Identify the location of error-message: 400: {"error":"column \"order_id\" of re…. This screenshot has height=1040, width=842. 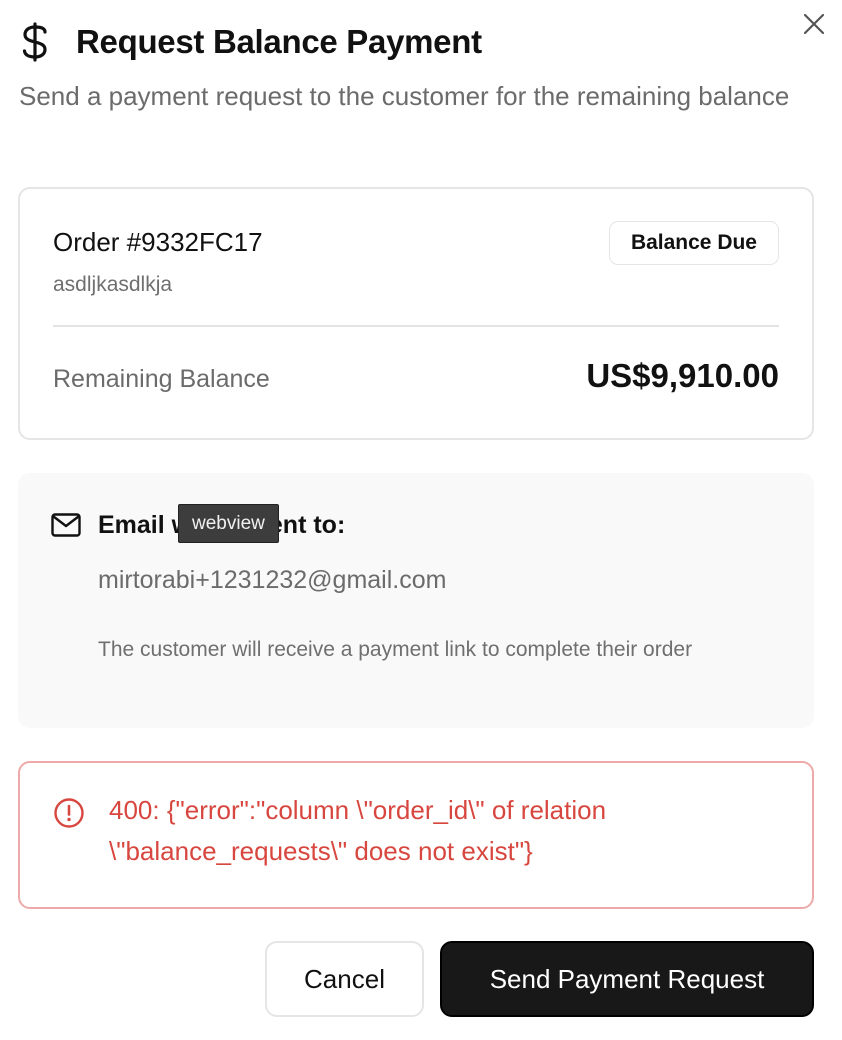
(358, 830).